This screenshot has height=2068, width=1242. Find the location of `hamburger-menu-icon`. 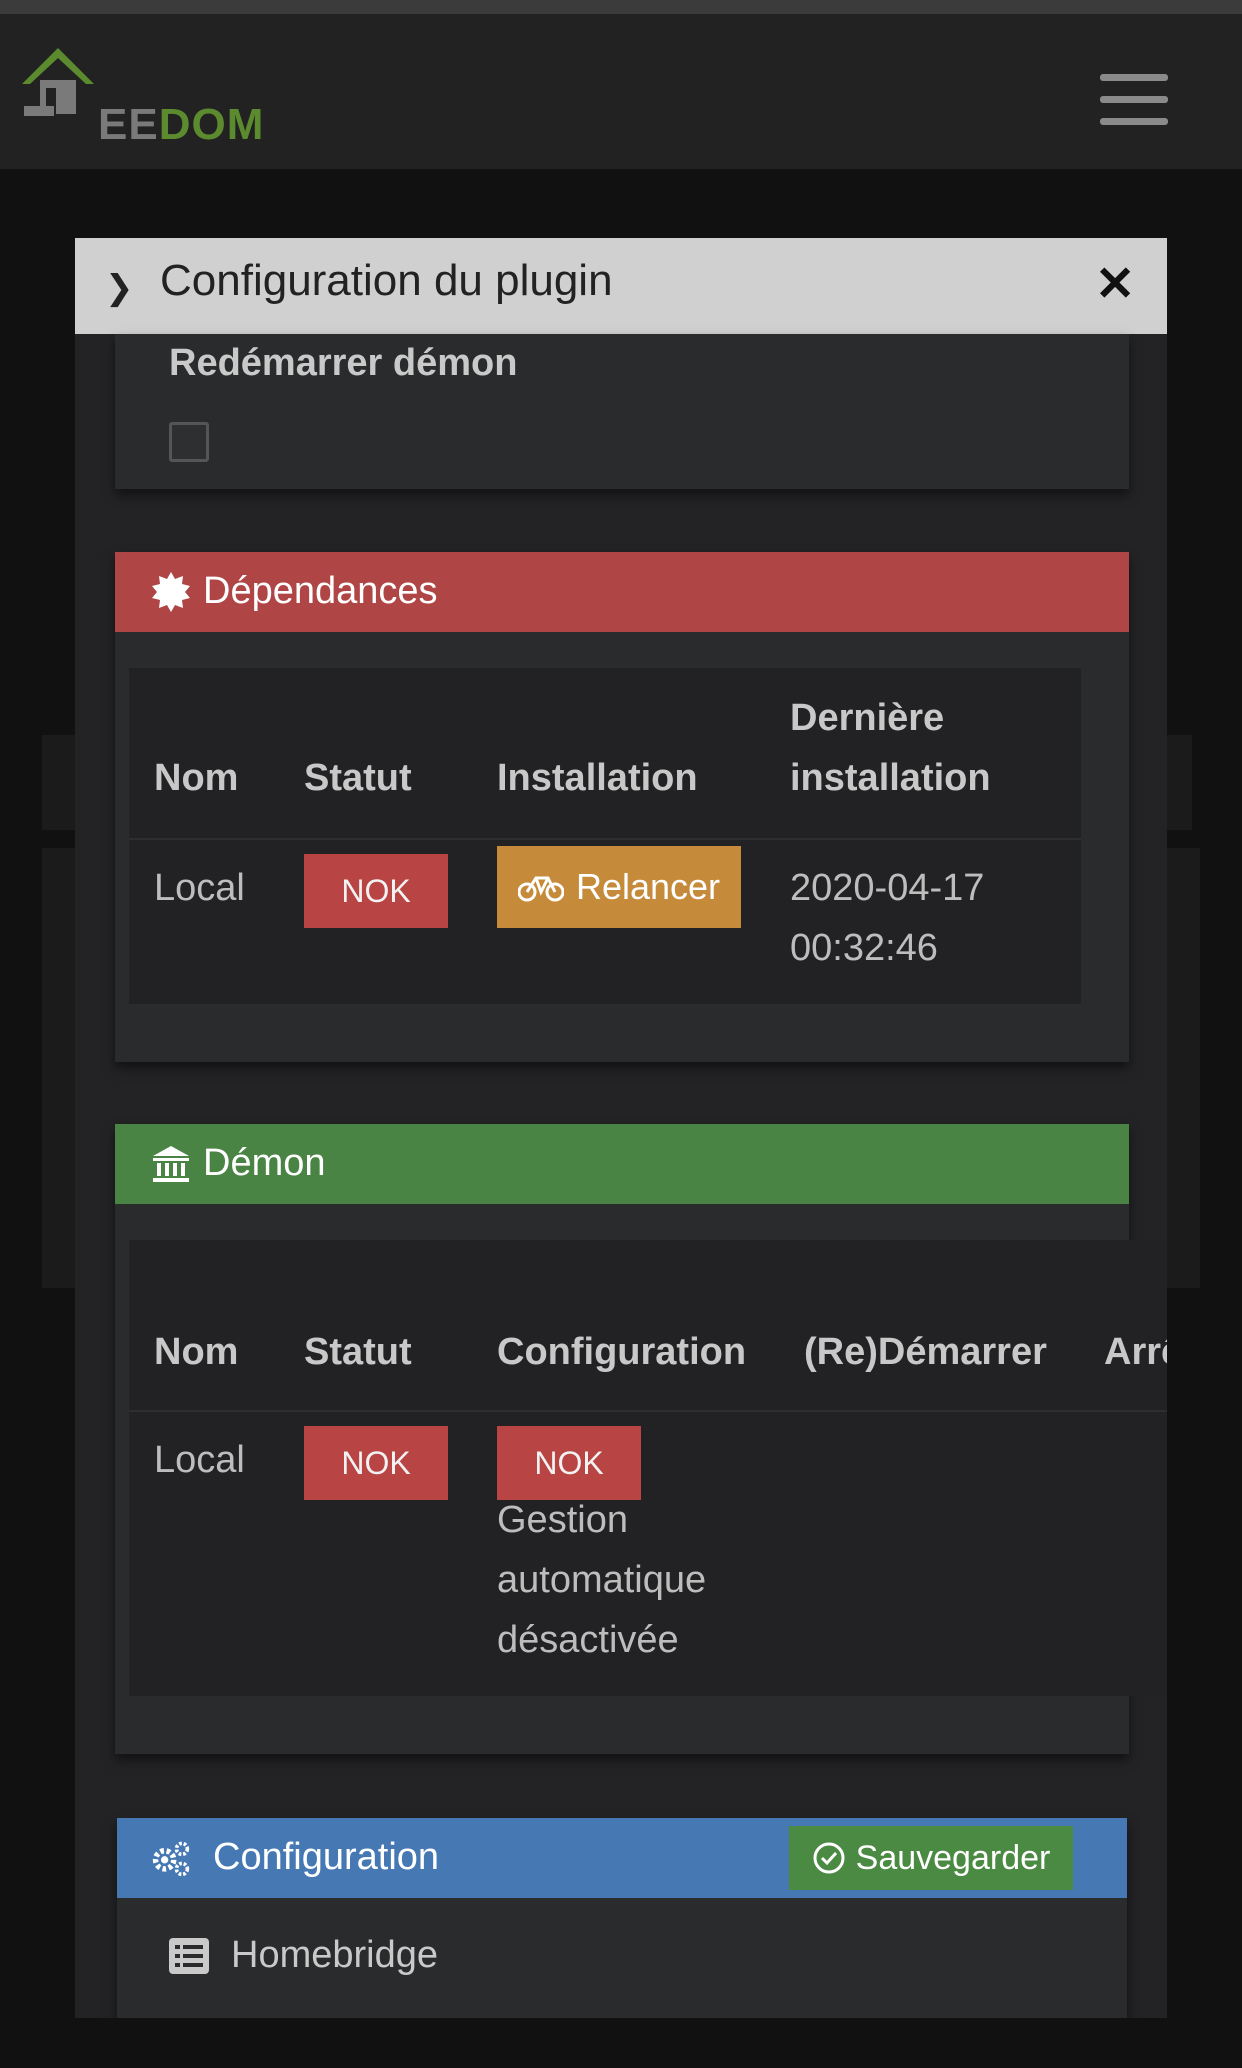

hamburger-menu-icon is located at coordinates (1134, 102).